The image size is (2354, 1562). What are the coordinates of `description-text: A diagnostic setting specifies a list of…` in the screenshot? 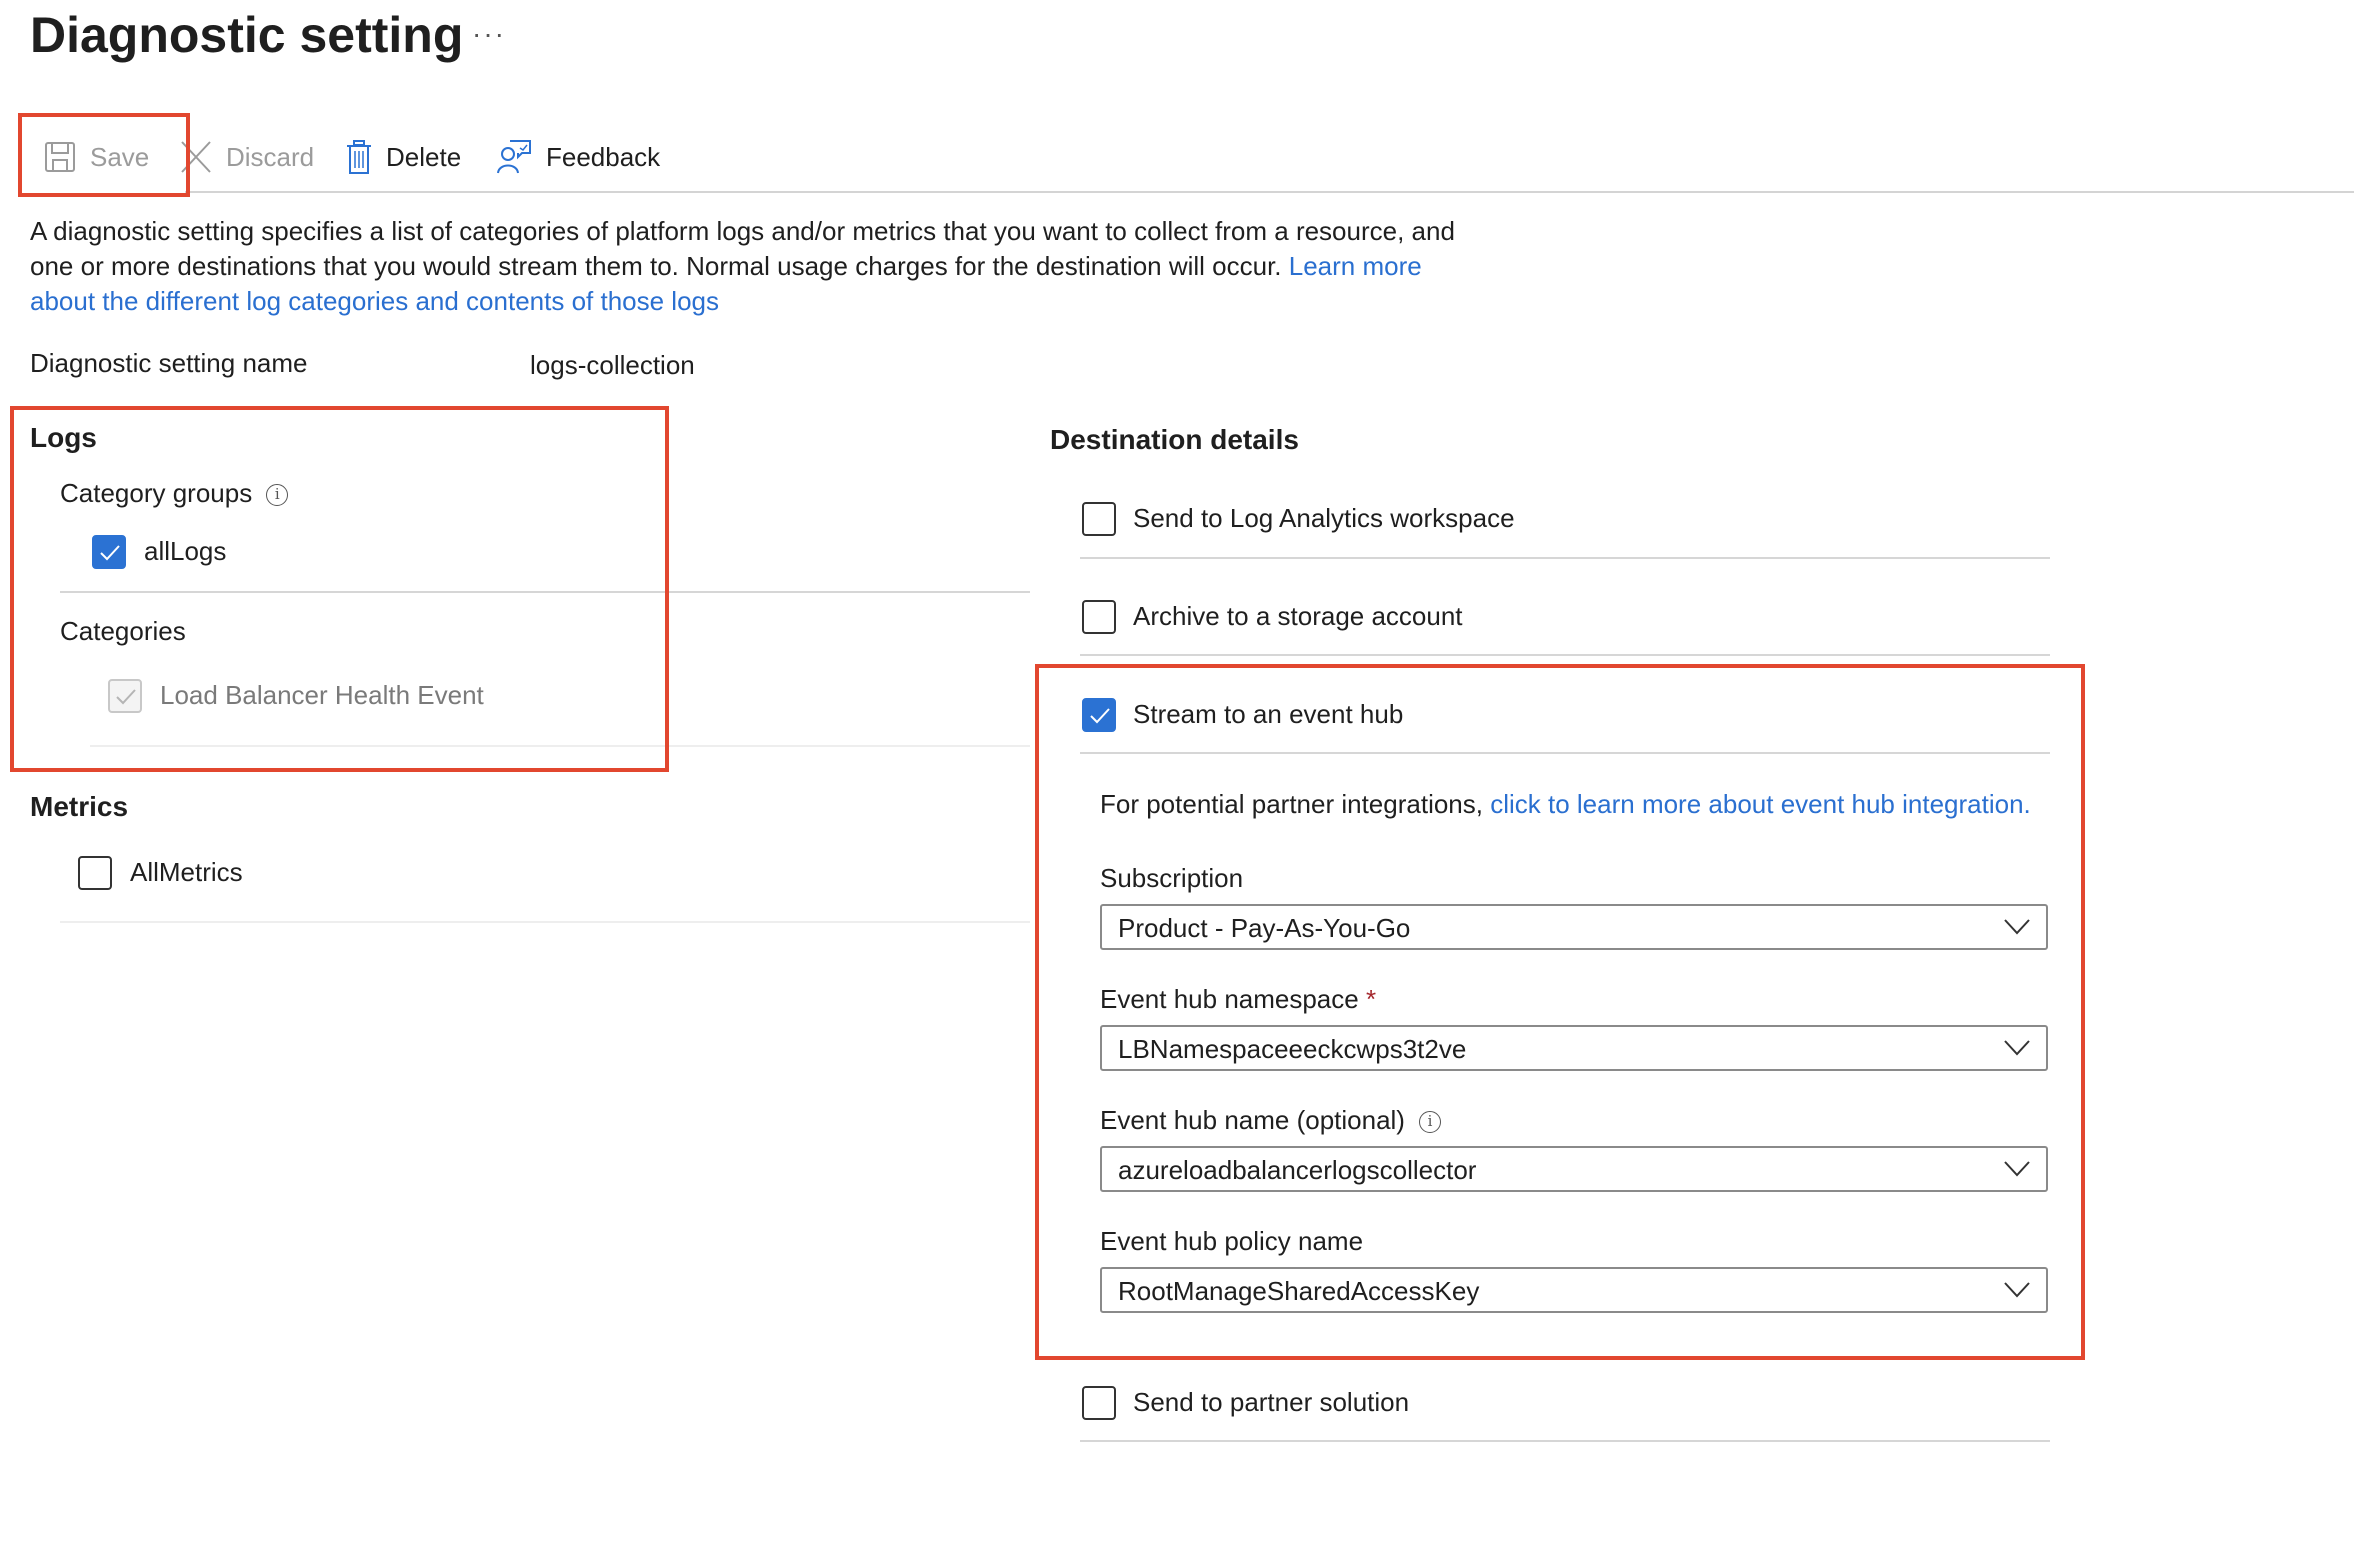 It's located at (742, 248).